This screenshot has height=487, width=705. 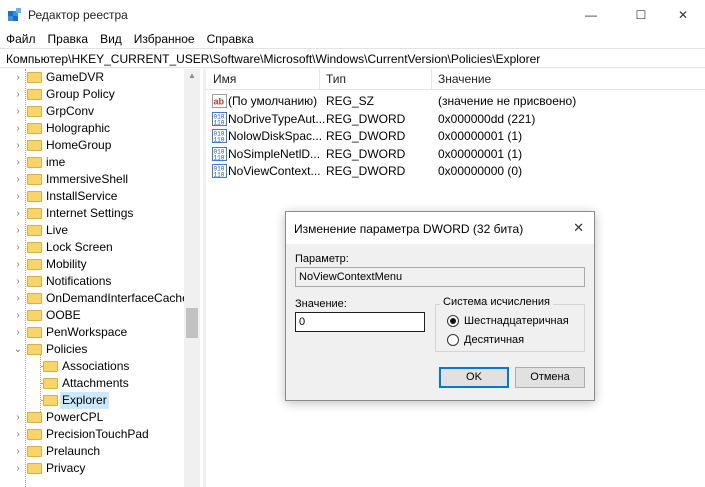 I want to click on cancel-button: Отмена, so click(x=550, y=377).